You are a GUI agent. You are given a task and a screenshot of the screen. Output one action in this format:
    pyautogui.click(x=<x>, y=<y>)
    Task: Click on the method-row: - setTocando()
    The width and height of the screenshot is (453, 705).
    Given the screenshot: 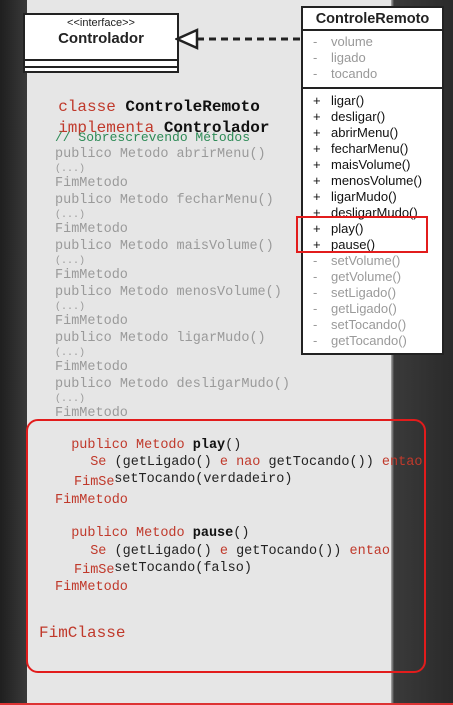 What is the action you would take?
    pyautogui.click(x=360, y=324)
    